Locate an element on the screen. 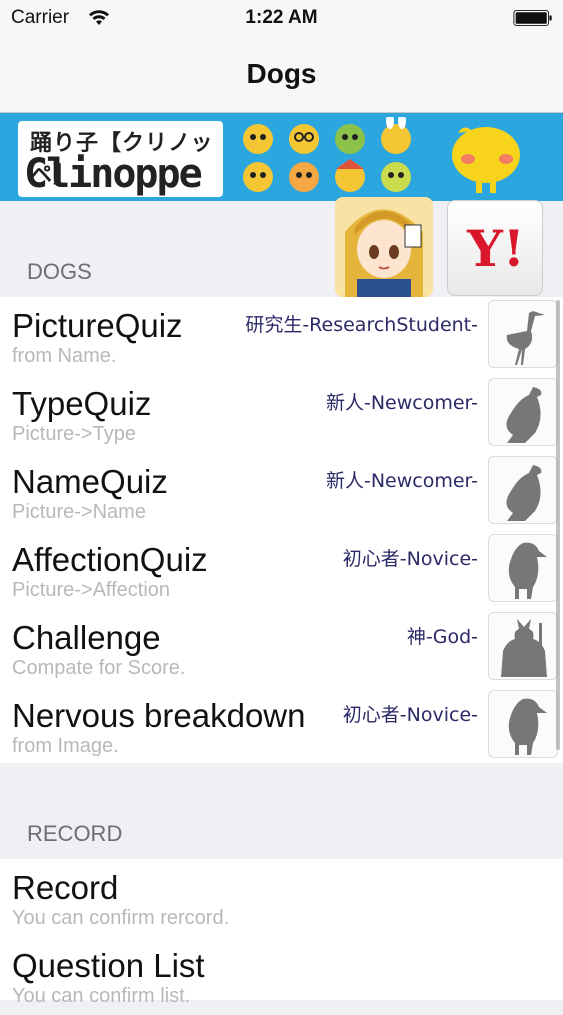  banner-ad: 踊り子【クリノッペ】 Clinoppe is located at coordinates (281, 157).